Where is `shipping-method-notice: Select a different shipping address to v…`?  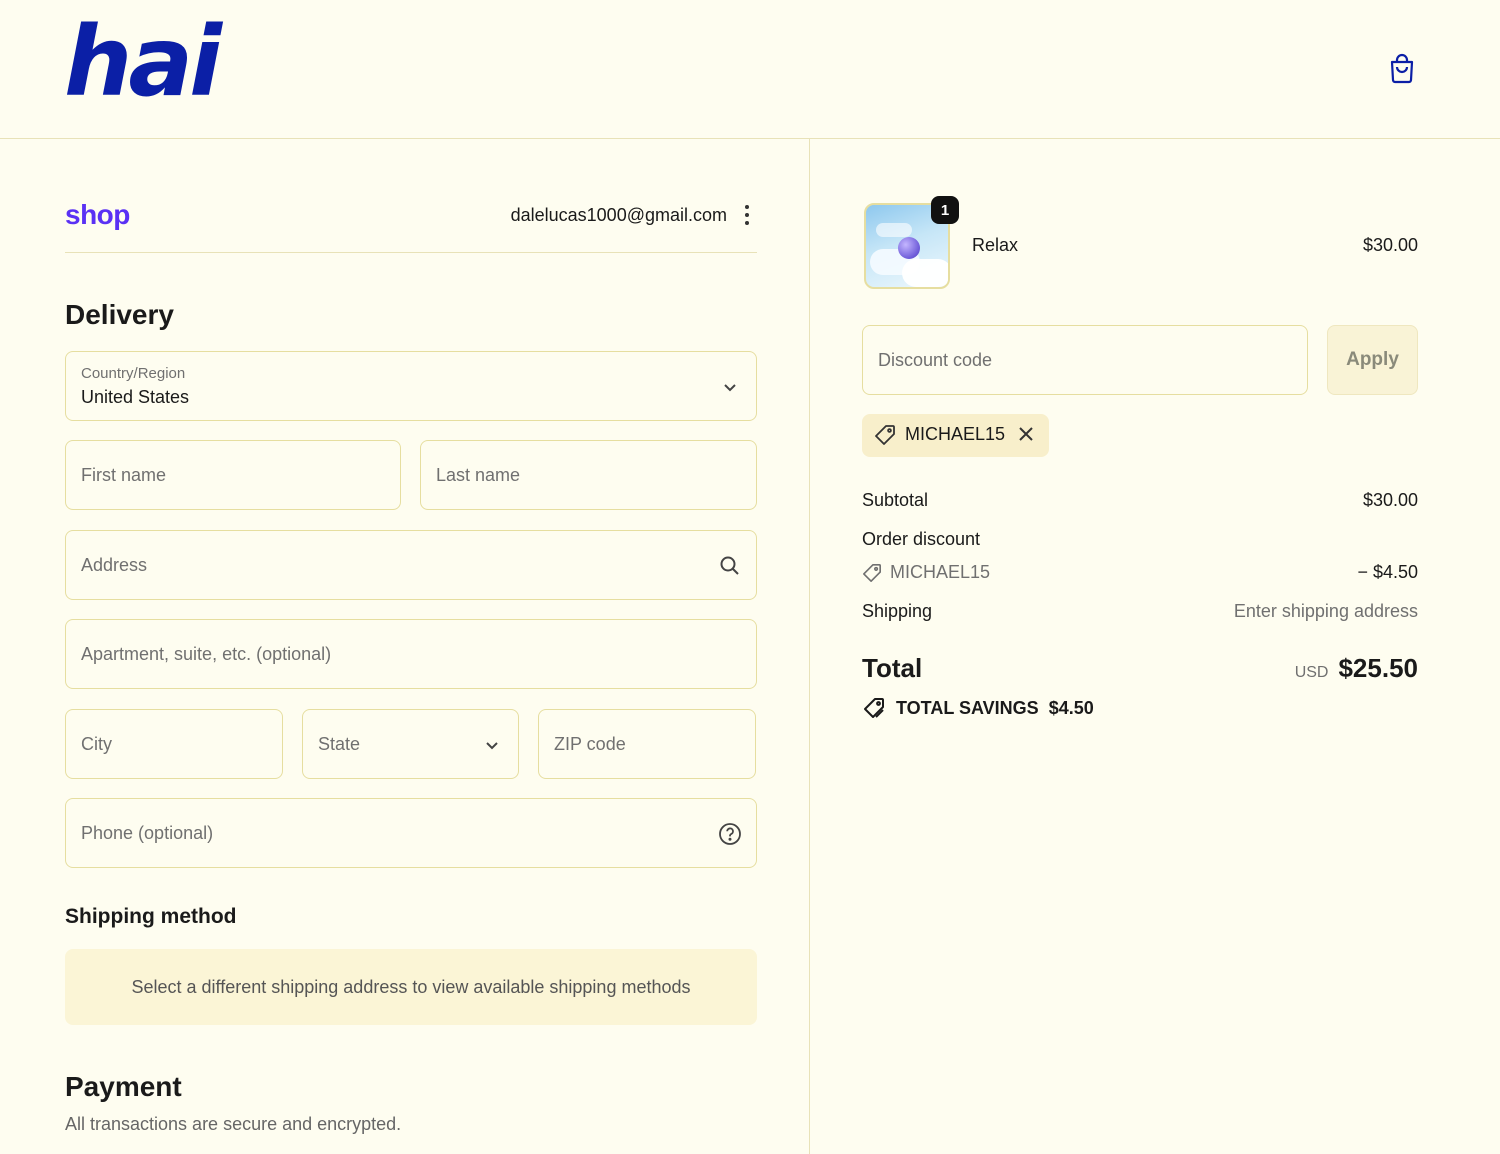 shipping-method-notice: Select a different shipping address to v… is located at coordinates (411, 987).